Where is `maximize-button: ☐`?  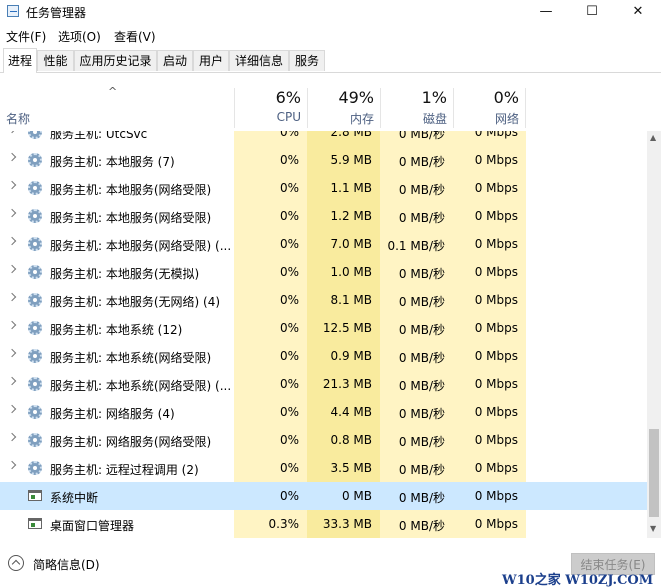 maximize-button: ☐ is located at coordinates (592, 12).